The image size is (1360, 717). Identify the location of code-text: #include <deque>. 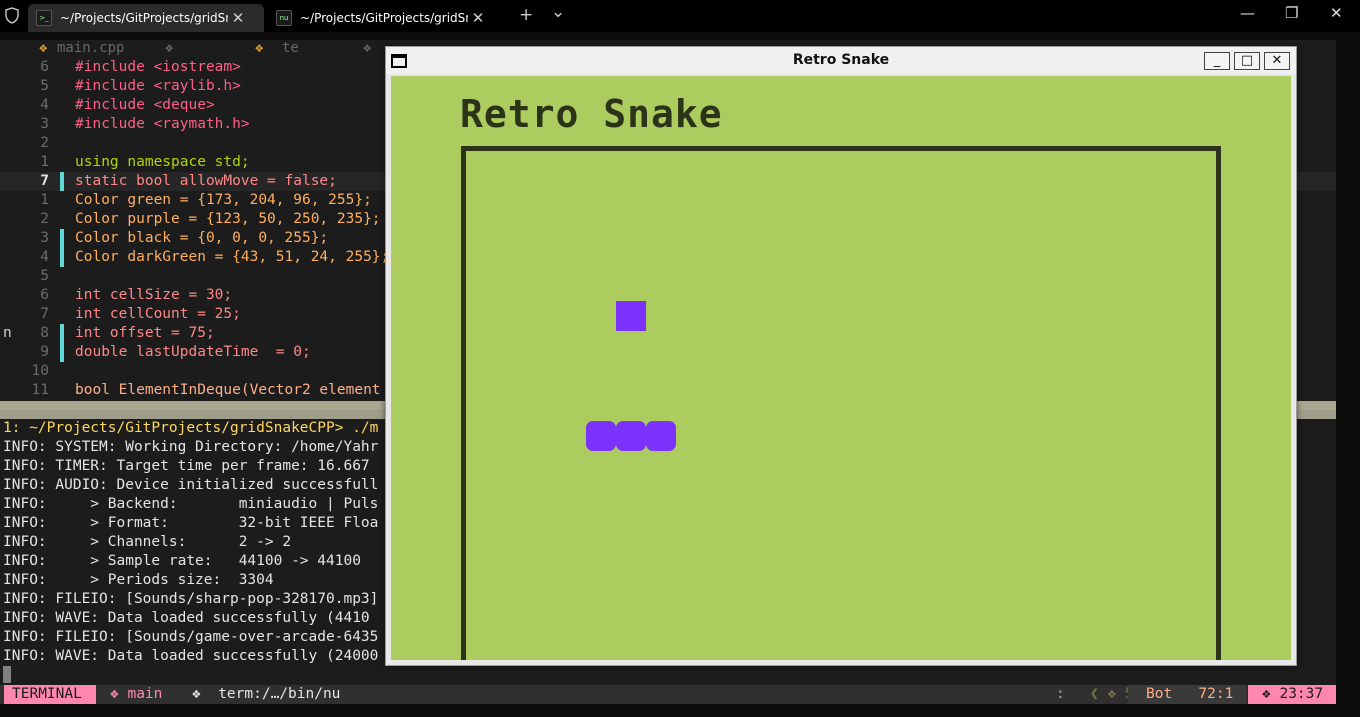
(145, 105).